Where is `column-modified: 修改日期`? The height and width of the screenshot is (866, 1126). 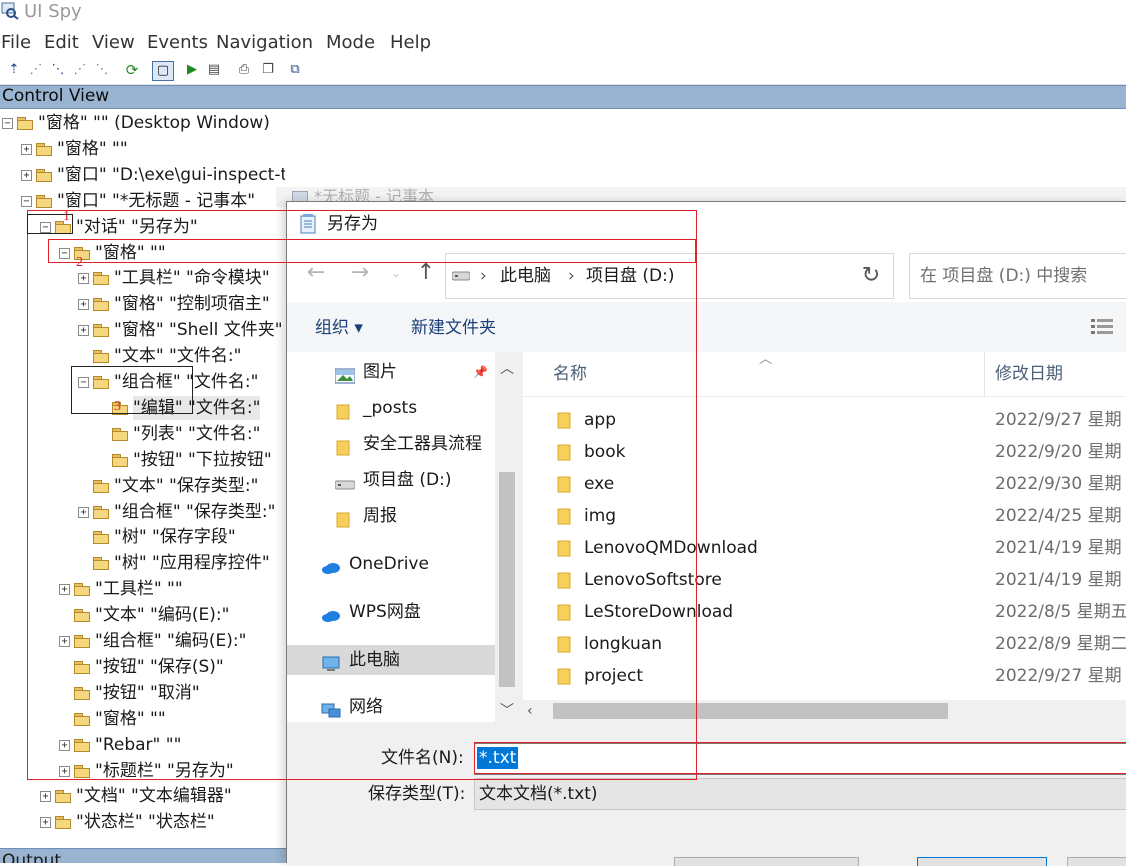
column-modified: 修改日期 is located at coordinates (1029, 374).